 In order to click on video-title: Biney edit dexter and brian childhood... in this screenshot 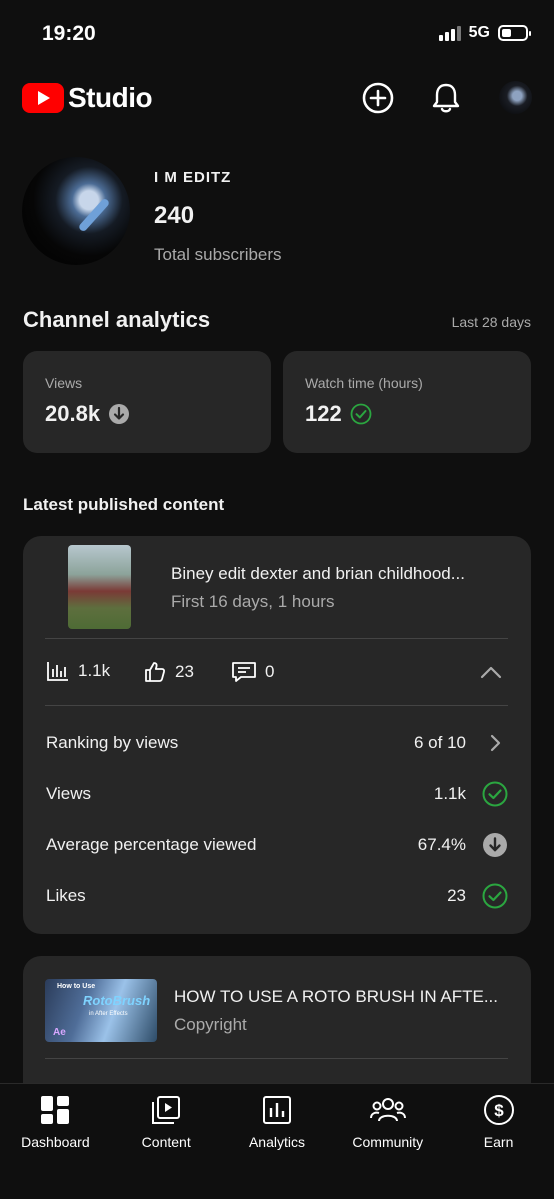, I will do `click(318, 574)`.